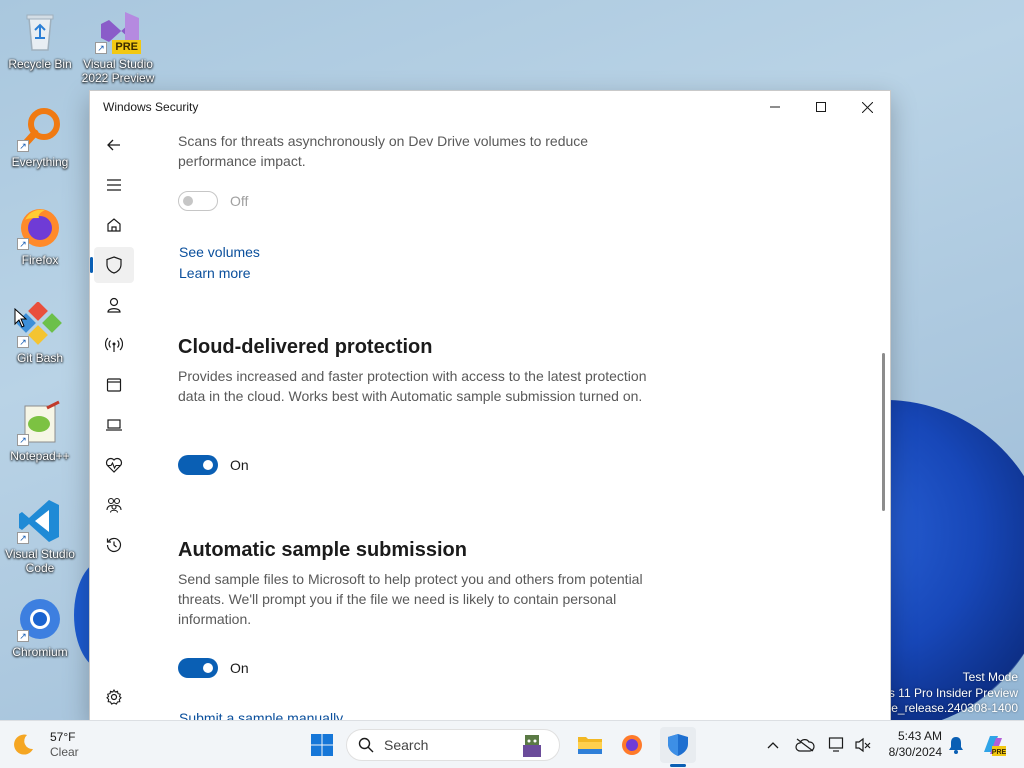  Describe the element at coordinates (198, 668) in the screenshot. I see `sample-submission-toggle` at that location.